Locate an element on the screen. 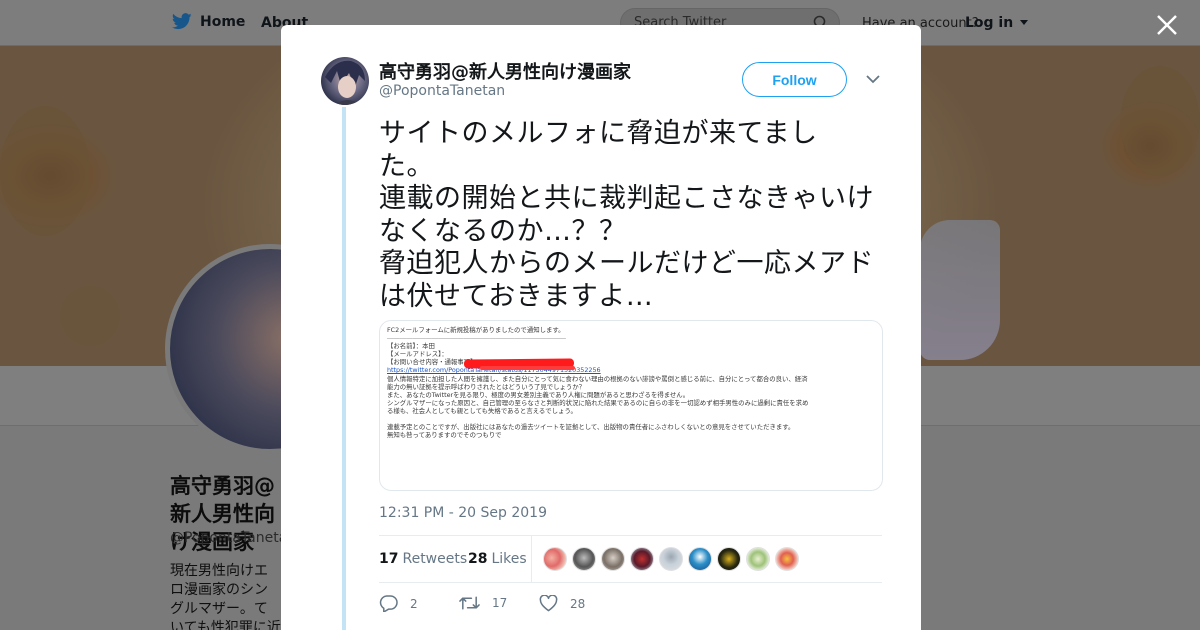  like-count: 28 is located at coordinates (578, 603).